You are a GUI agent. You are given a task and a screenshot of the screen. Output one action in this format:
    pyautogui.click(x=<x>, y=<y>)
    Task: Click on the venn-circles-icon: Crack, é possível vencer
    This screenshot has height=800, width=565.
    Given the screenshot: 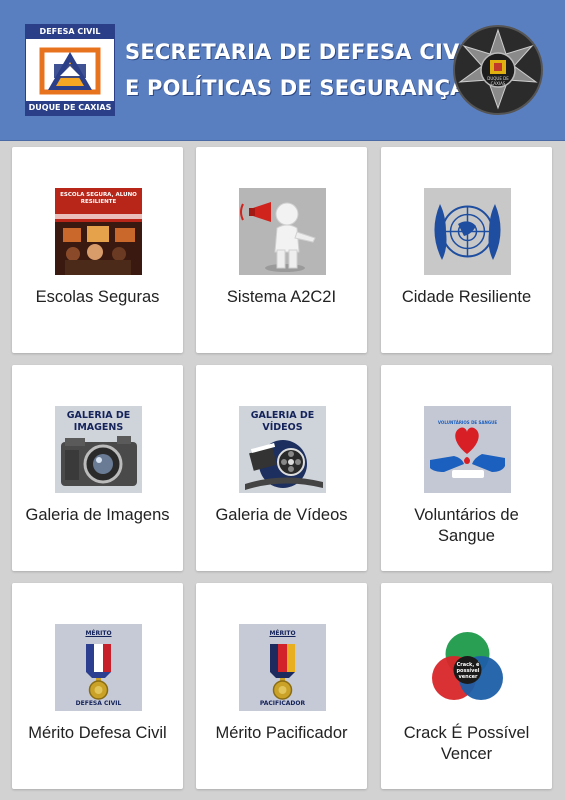 What is the action you would take?
    pyautogui.click(x=467, y=667)
    